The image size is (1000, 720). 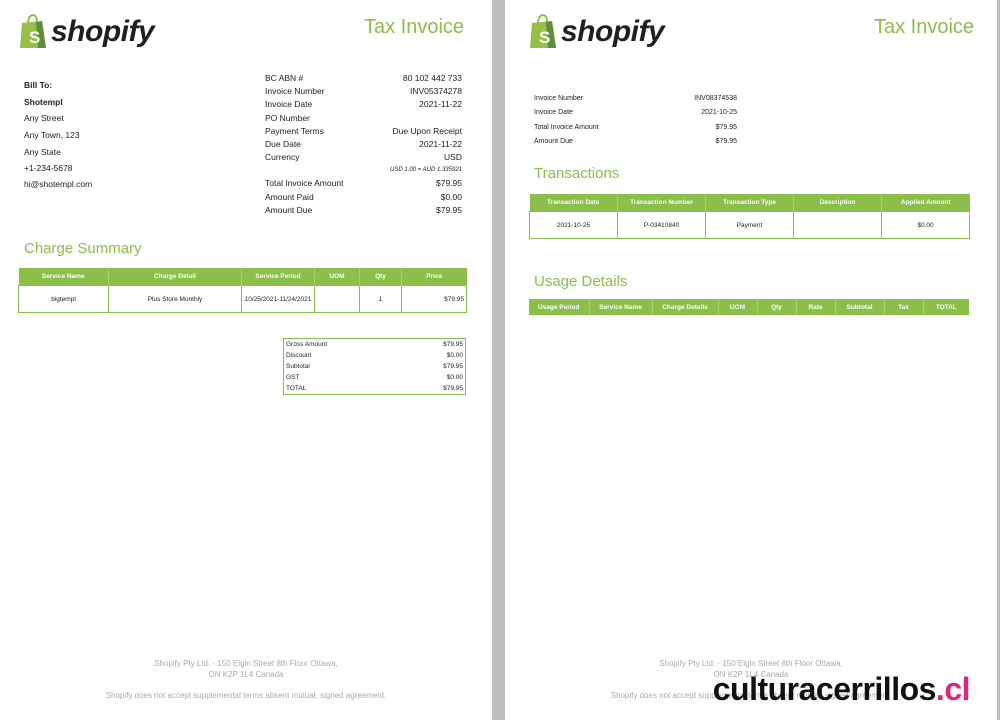 I want to click on abn-value: 80 102 442 733, so click(x=432, y=78).